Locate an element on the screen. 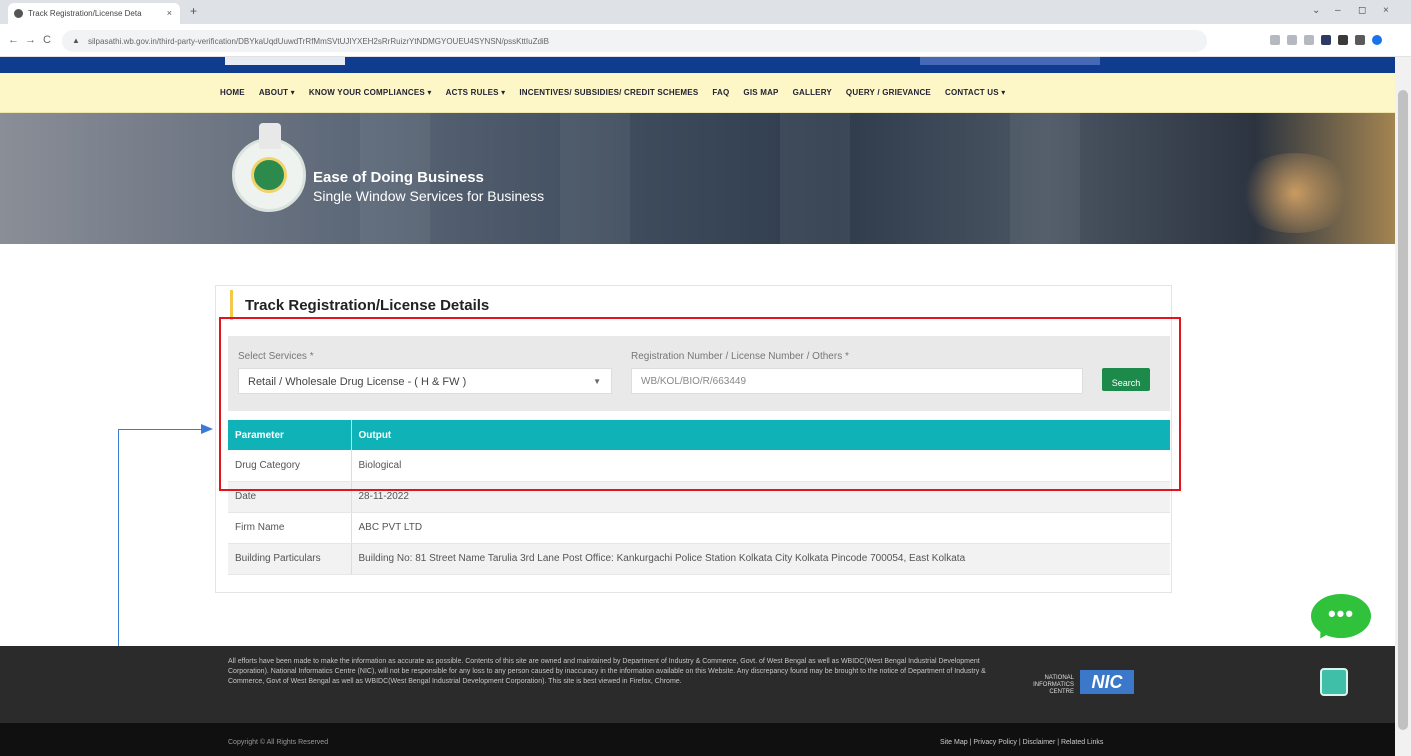  banner-title: Ease of Doing Business is located at coordinates (398, 177).